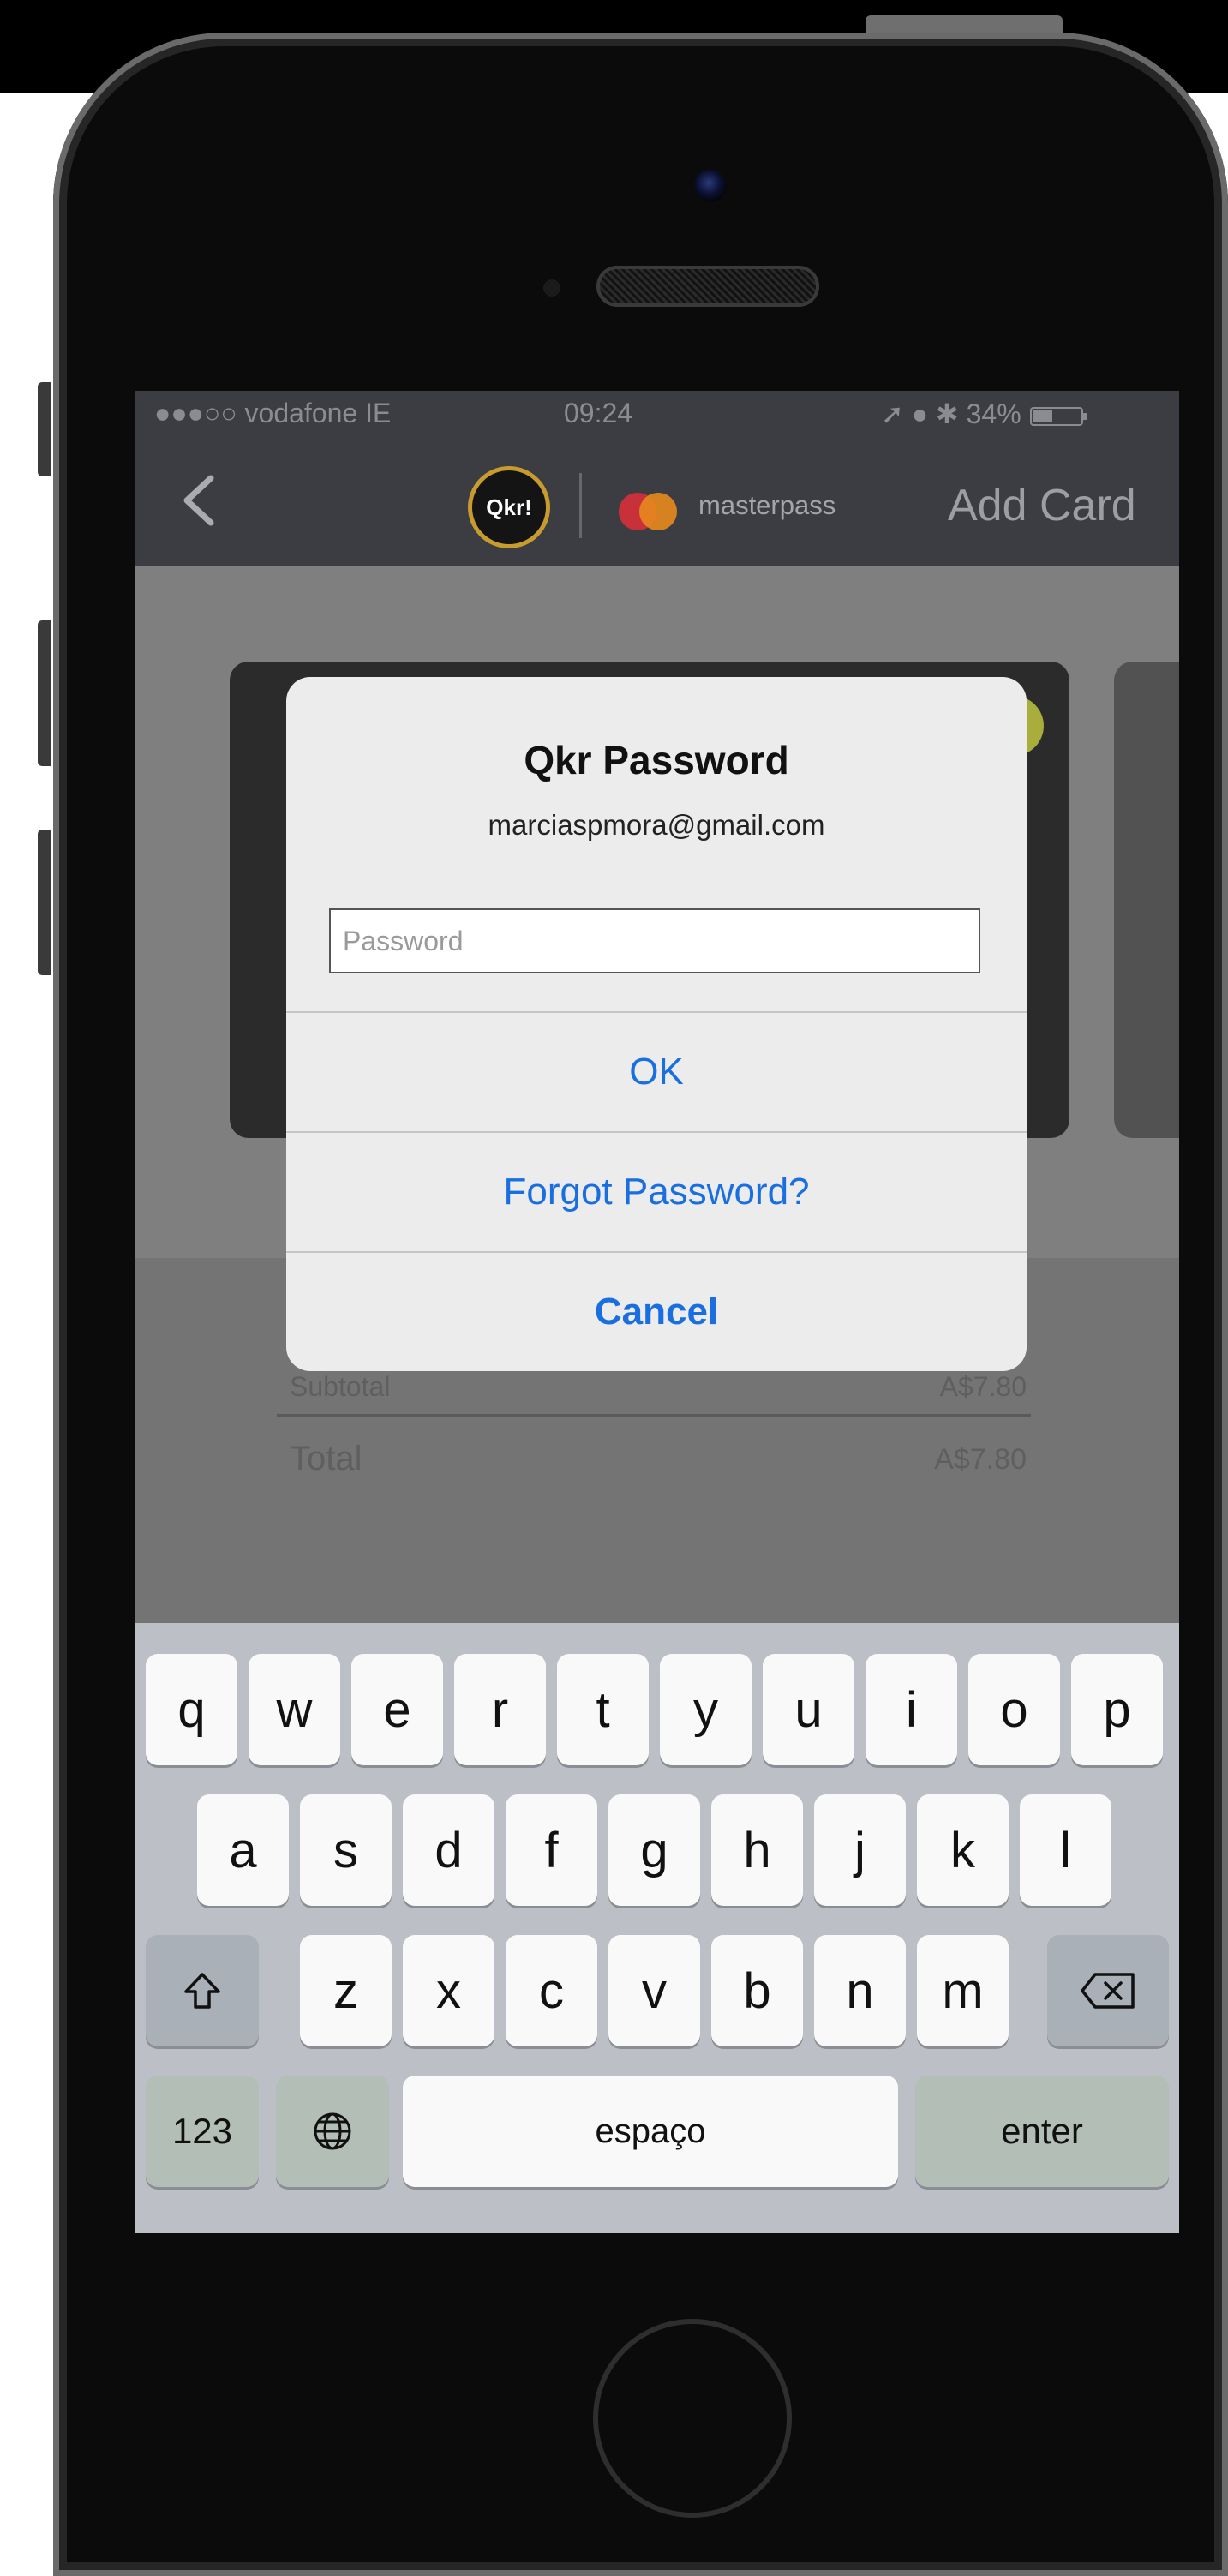  Describe the element at coordinates (44, 902) in the screenshot. I see `volume-down-button` at that location.